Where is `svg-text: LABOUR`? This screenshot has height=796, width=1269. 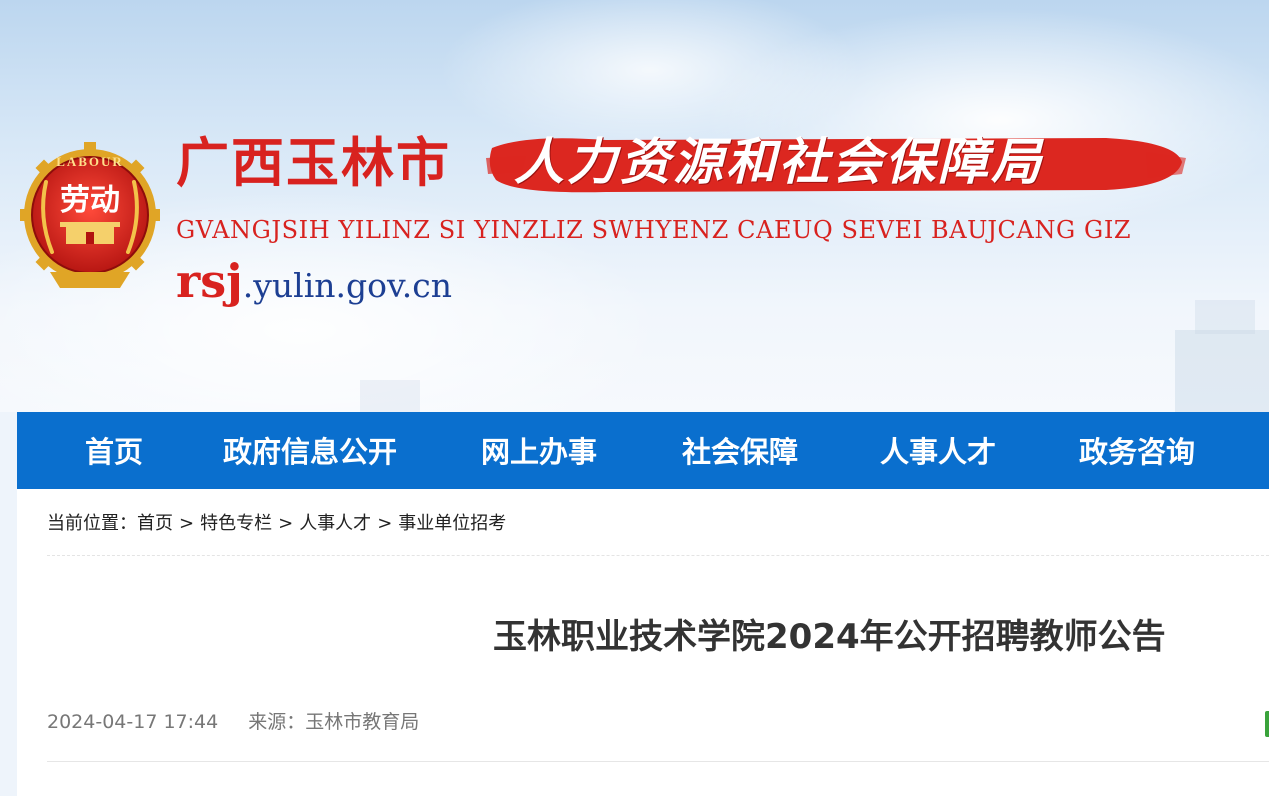
svg-text: LABOUR is located at coordinates (90, 161).